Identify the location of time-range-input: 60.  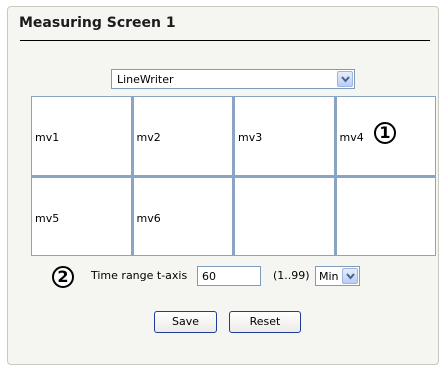
(229, 276).